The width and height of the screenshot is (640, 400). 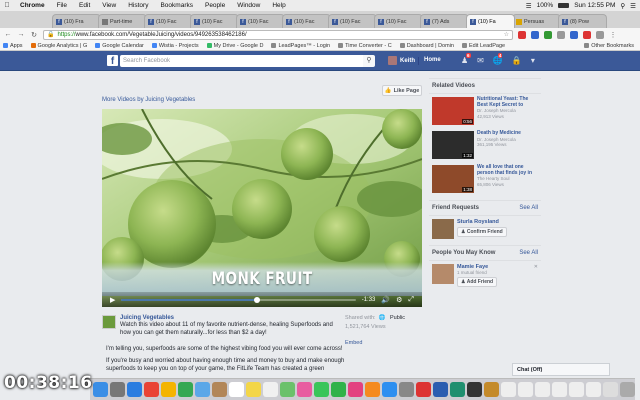 What do you see at coordinates (117, 389) in the screenshot?
I see `launchpad-icon` at bounding box center [117, 389].